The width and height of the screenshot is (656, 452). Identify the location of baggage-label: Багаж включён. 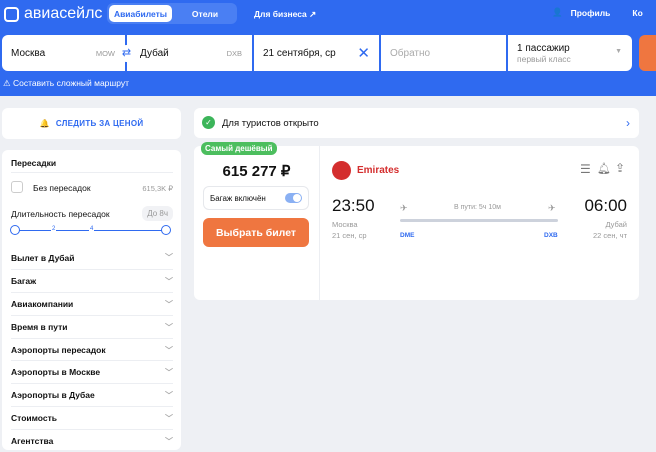
(238, 198).